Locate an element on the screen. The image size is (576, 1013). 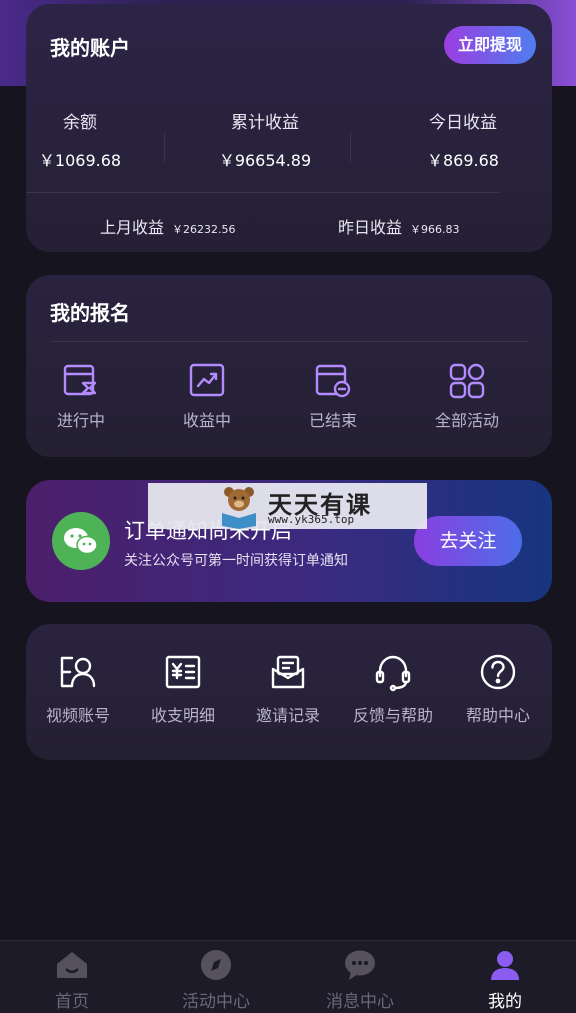
video-account-icon is located at coordinates (78, 672).